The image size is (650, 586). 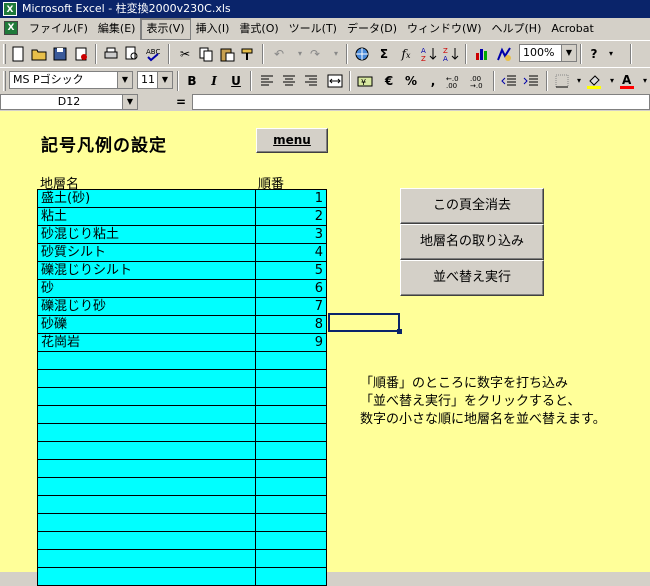 I want to click on borders-icon, so click(x=562, y=81).